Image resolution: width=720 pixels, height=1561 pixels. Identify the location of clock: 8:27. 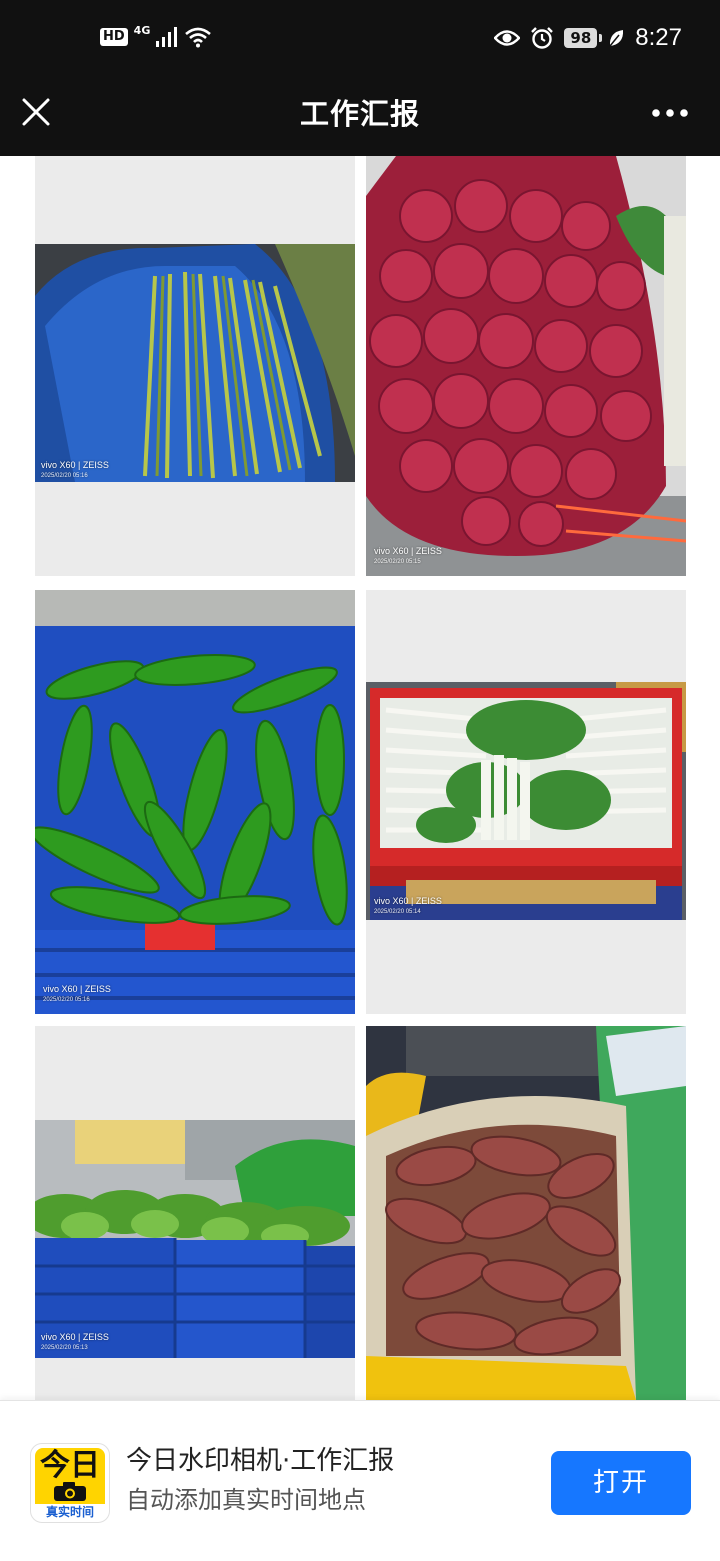
(658, 37).